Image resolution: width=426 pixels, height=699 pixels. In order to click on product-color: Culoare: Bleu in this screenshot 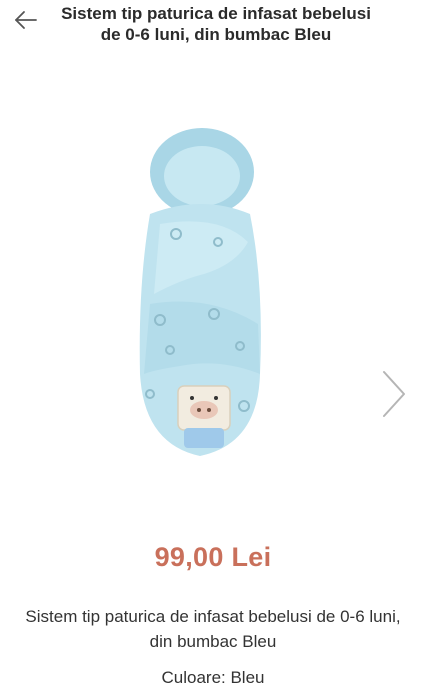, I will do `click(213, 677)`.